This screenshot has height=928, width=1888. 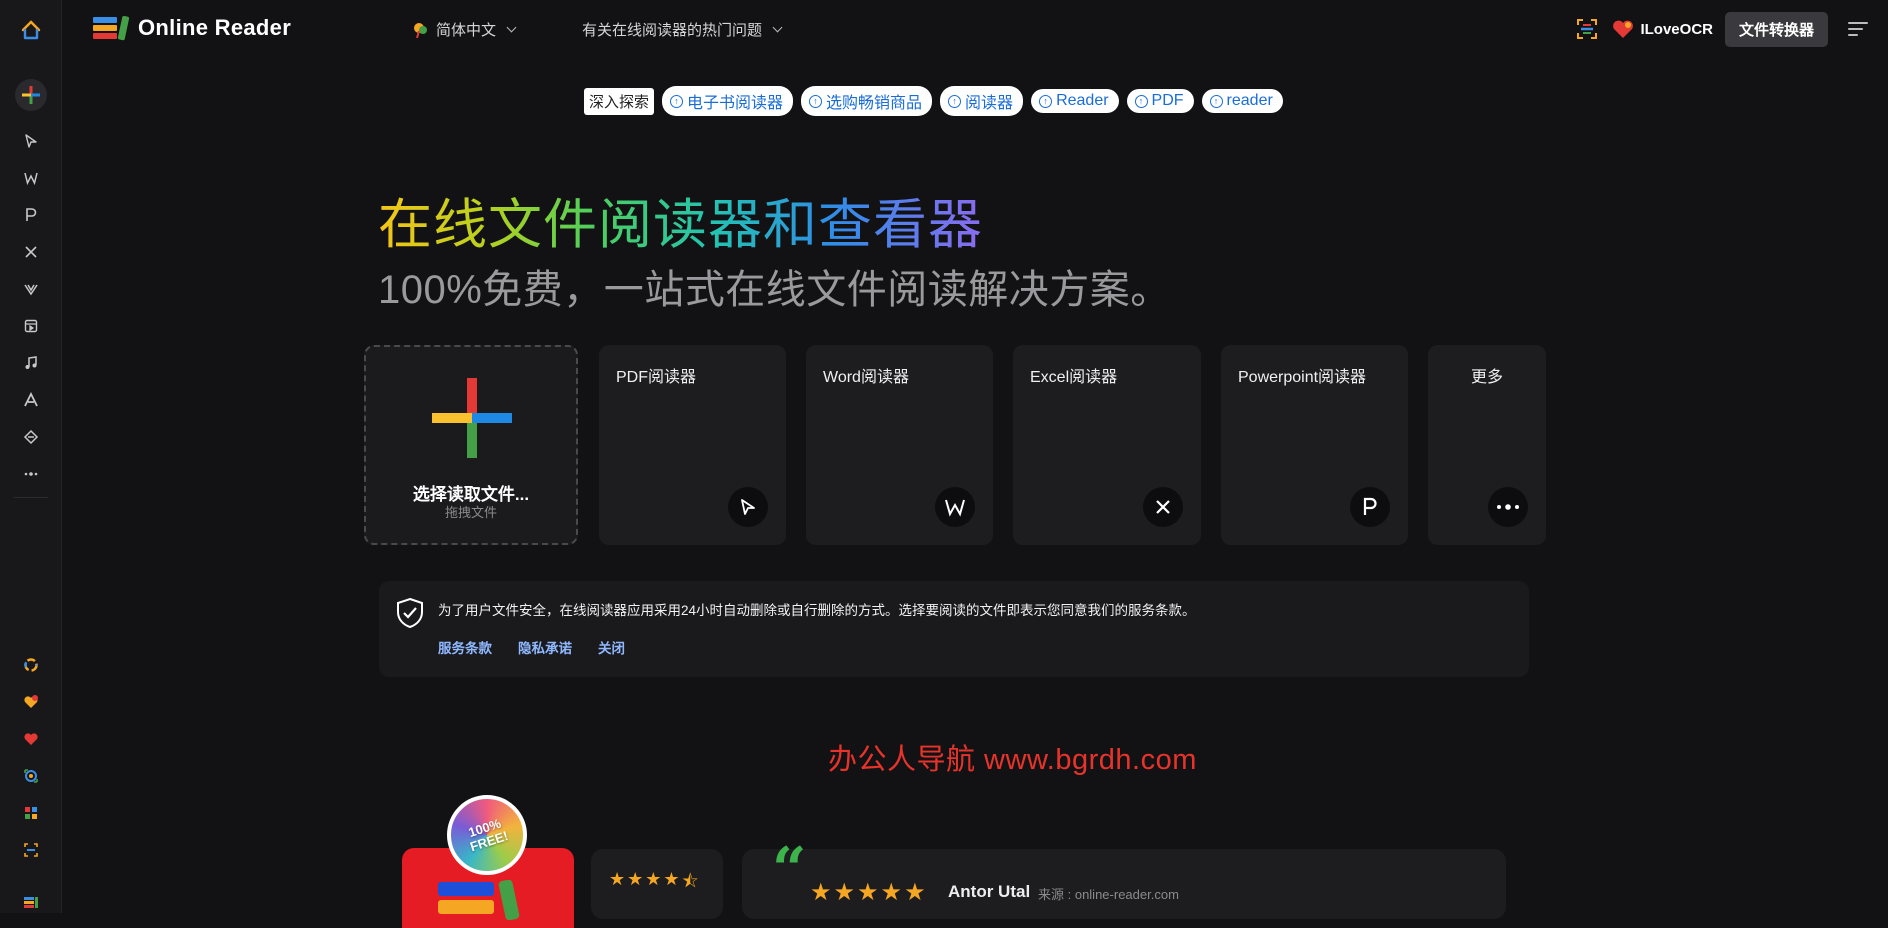 I want to click on music-icon, so click(x=31, y=363).